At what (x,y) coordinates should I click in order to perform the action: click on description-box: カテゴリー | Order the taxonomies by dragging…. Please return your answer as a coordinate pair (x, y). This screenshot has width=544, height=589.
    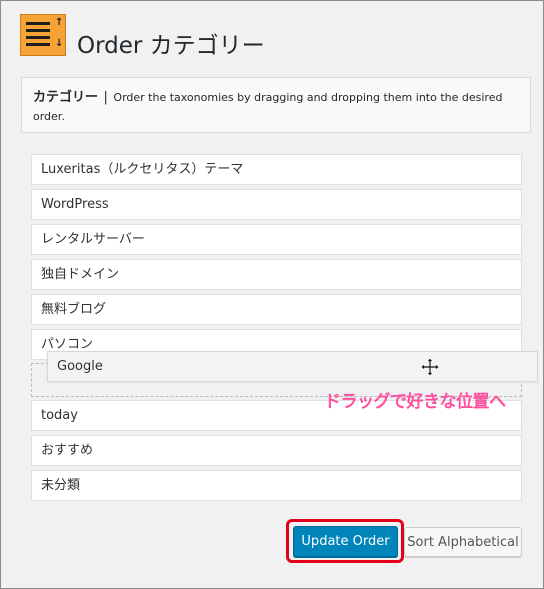
    Looking at the image, I should click on (276, 105).